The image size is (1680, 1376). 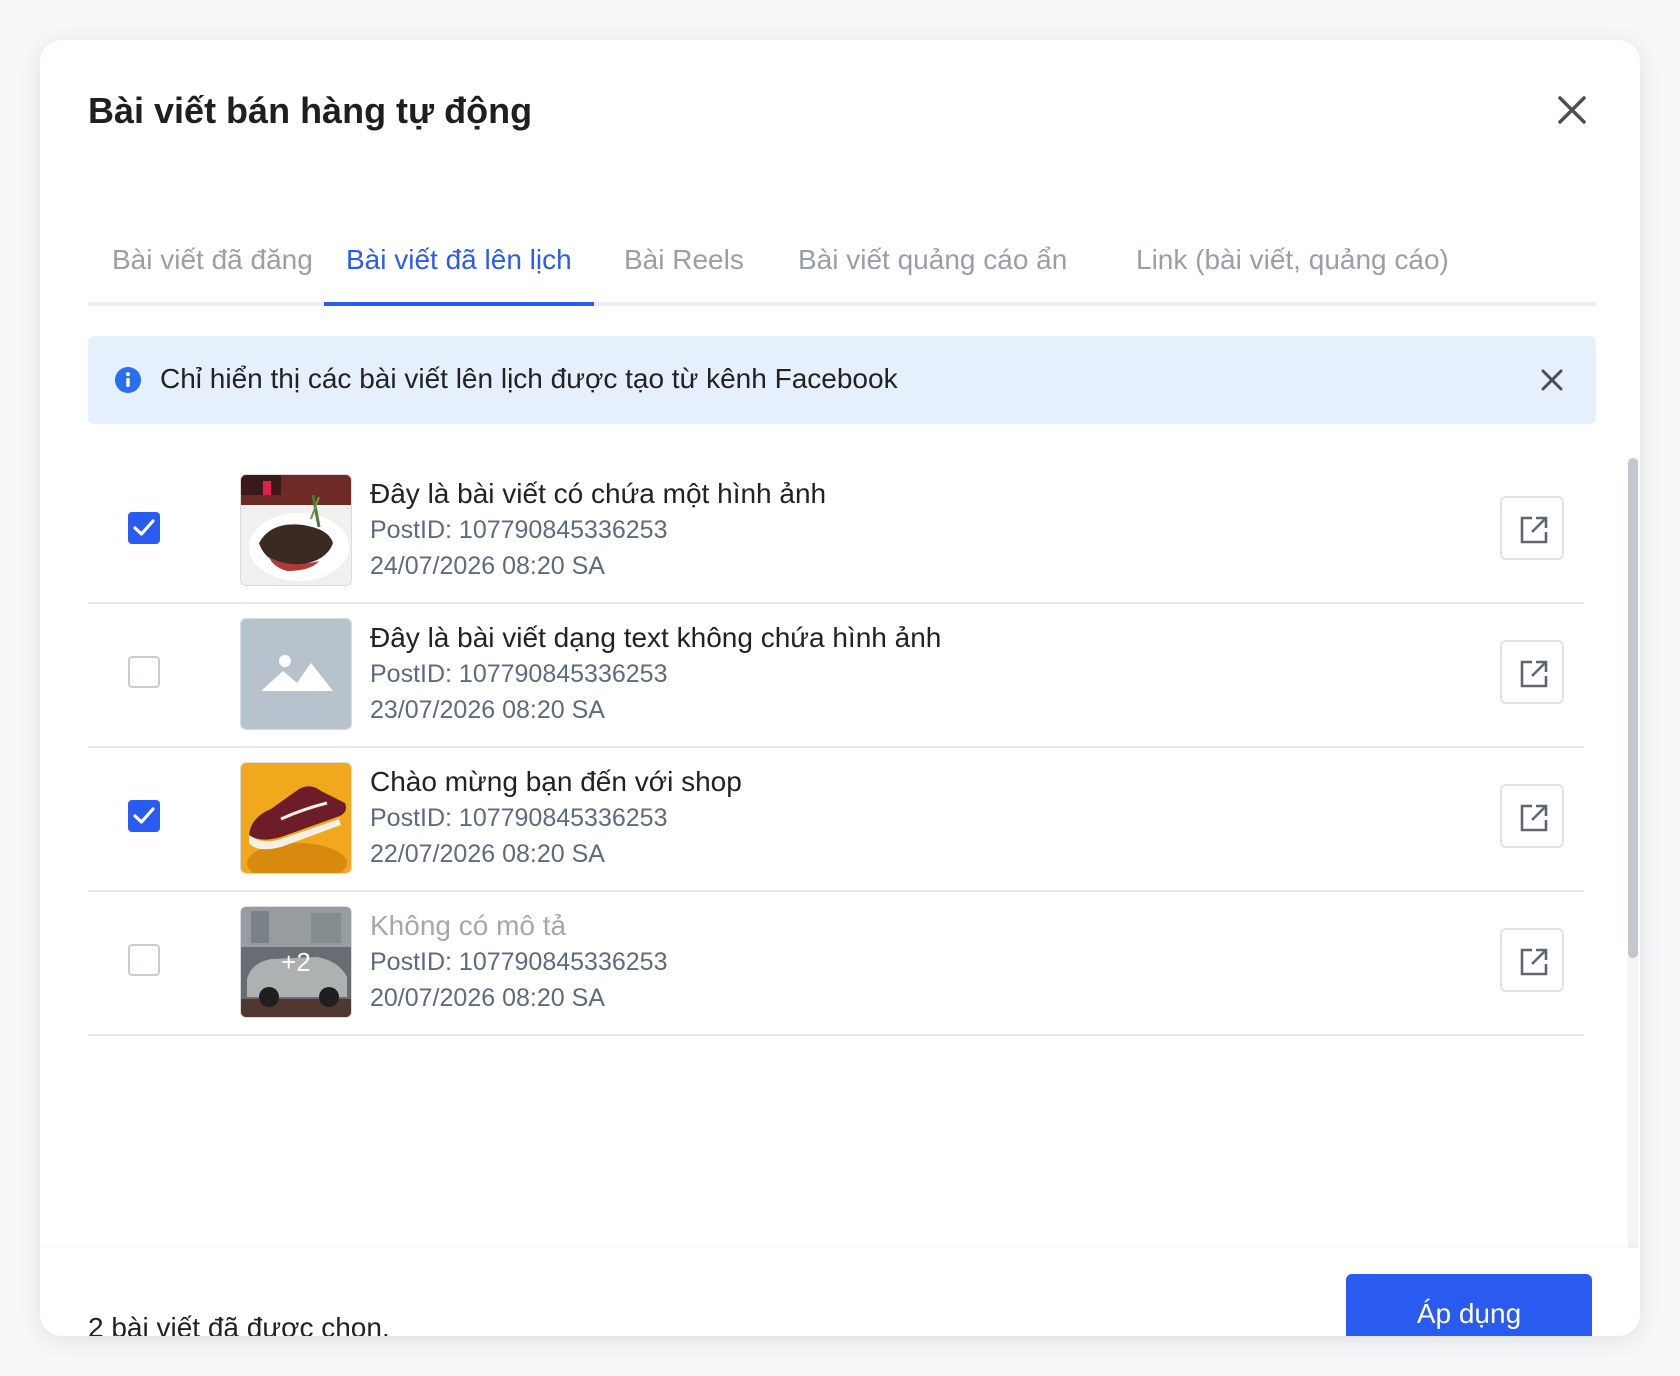 I want to click on car-photo: +2, so click(x=296, y=962).